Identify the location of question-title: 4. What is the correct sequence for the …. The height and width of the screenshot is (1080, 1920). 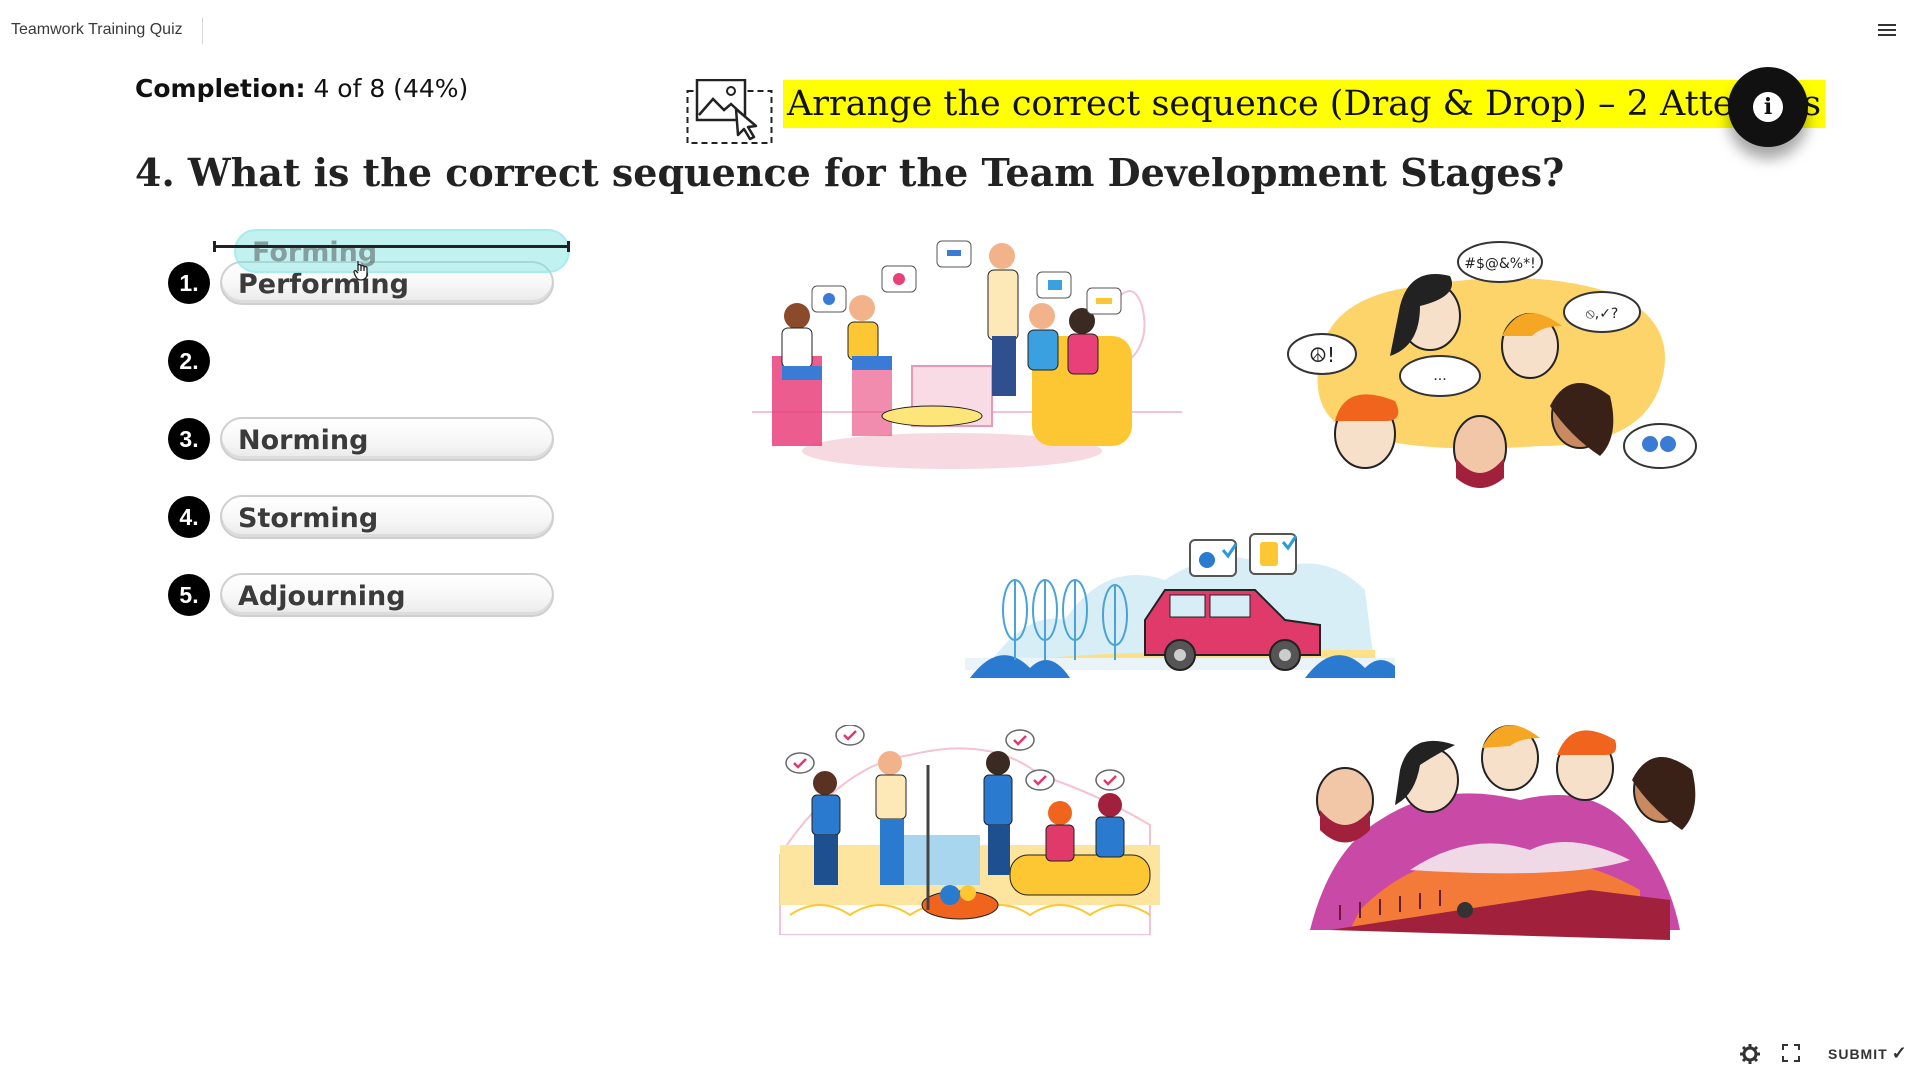
(850, 172).